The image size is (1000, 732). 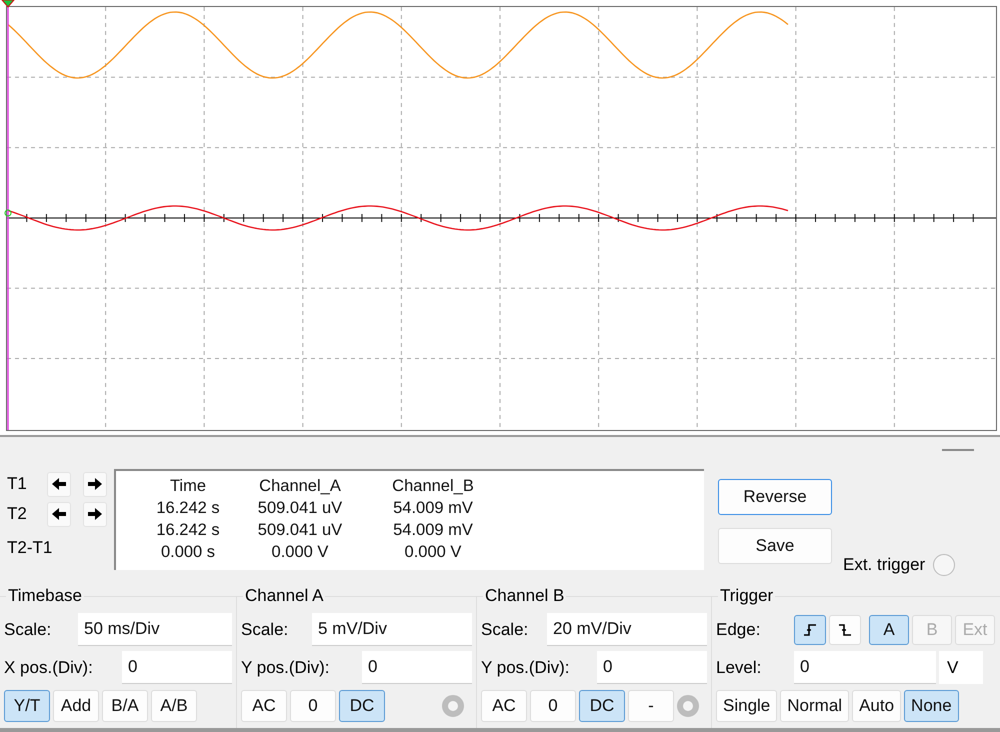 I want to click on toggle-button: Add, so click(x=76, y=706).